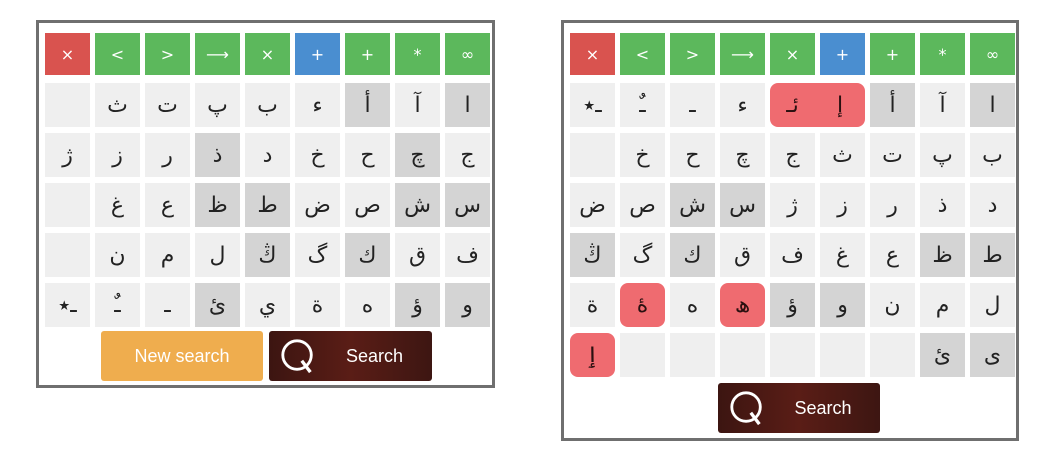  Describe the element at coordinates (992, 54) in the screenshot. I see `any-button: ∞` at that location.